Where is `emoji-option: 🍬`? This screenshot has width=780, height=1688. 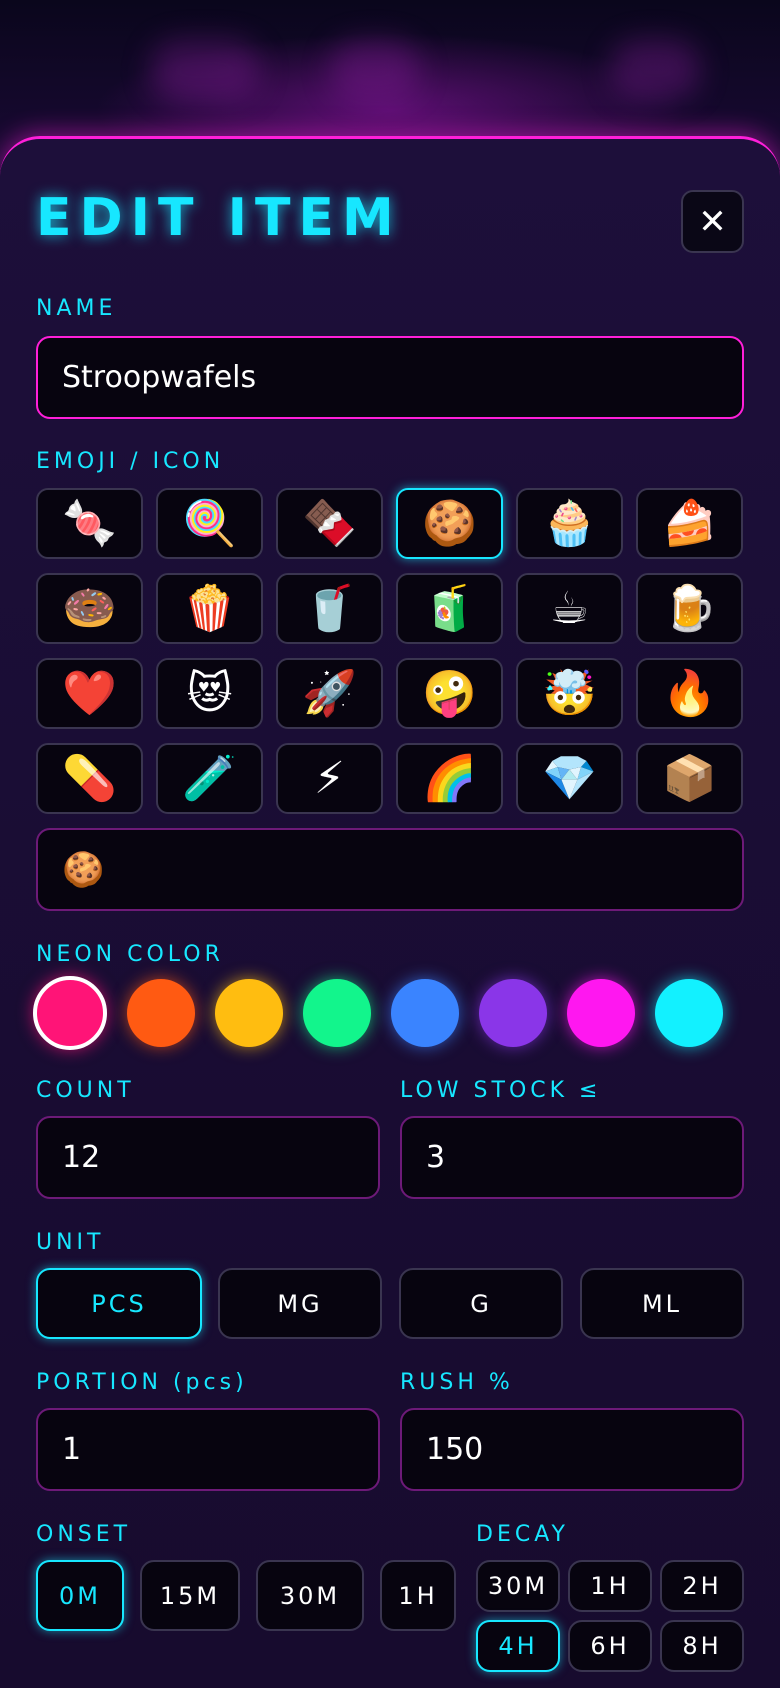
emoji-option: 🍬 is located at coordinates (89, 523).